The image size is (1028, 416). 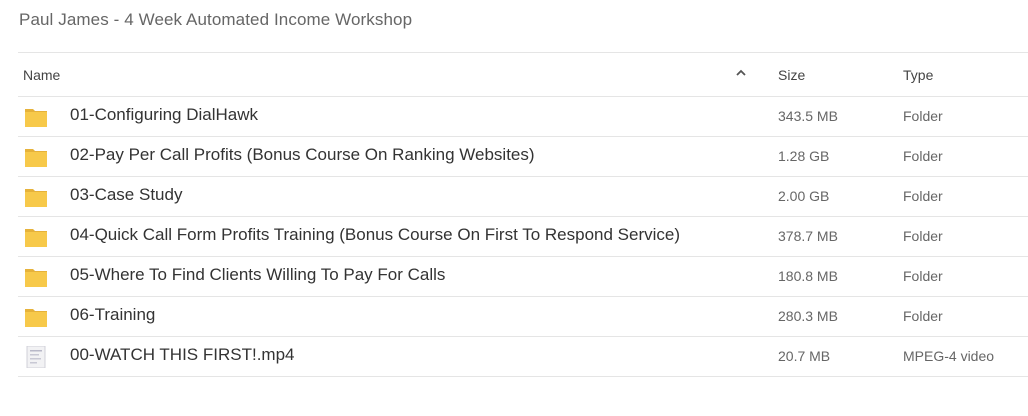 What do you see at coordinates (523, 197) in the screenshot?
I see `table-row: 03-Case Study 2.00 GB Folder` at bounding box center [523, 197].